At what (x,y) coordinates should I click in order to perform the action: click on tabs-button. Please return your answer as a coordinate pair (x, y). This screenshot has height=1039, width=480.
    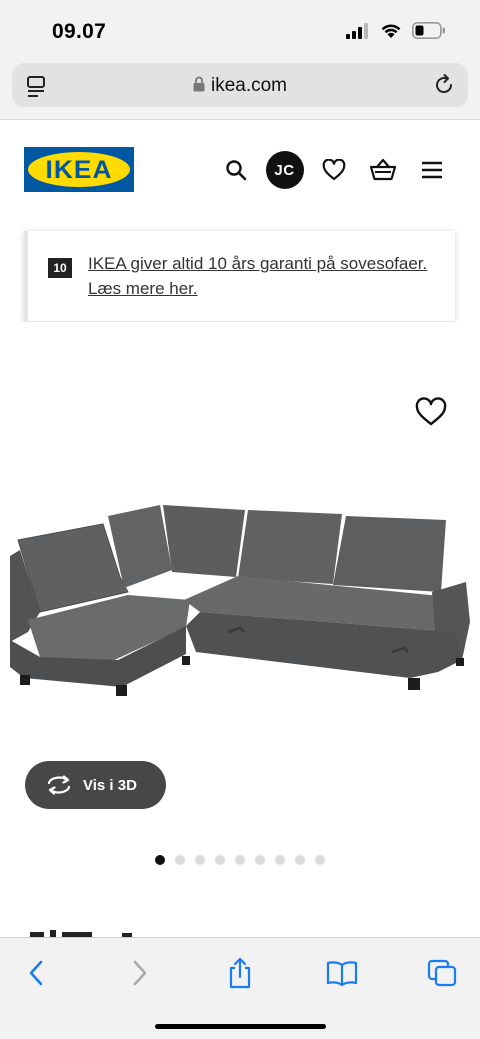
    Looking at the image, I should click on (442, 973).